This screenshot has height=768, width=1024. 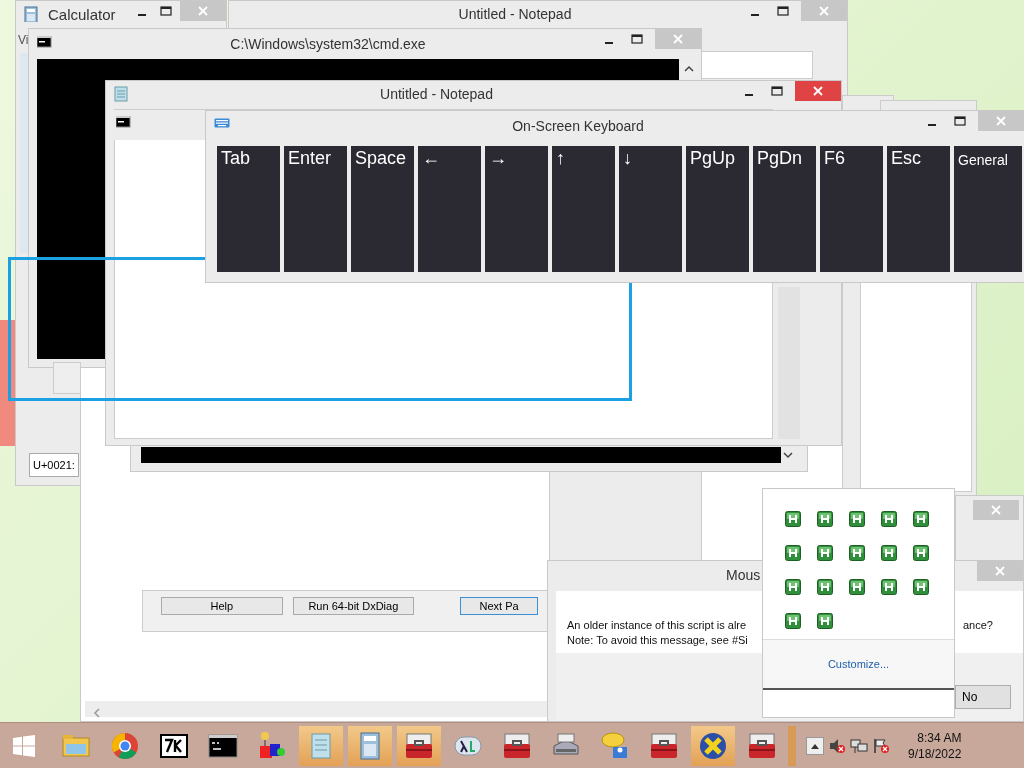 I want to click on dialog-button: Run 64-bit DxDiag, so click(x=353, y=606).